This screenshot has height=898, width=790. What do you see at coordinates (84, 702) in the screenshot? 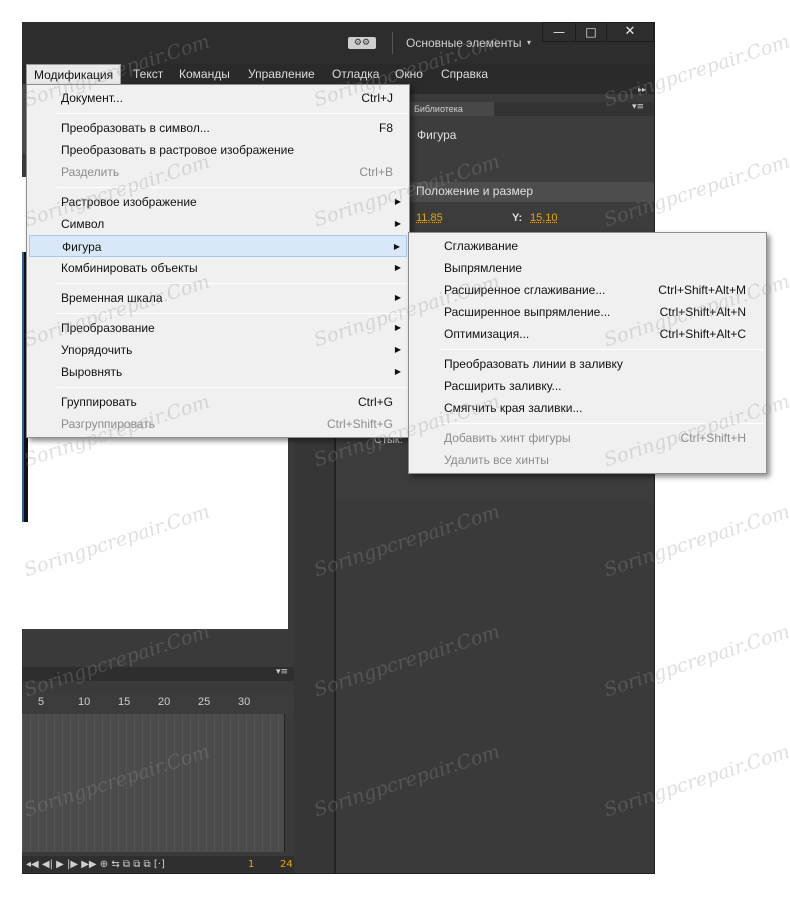
I see `frame-tick: 10` at bounding box center [84, 702].